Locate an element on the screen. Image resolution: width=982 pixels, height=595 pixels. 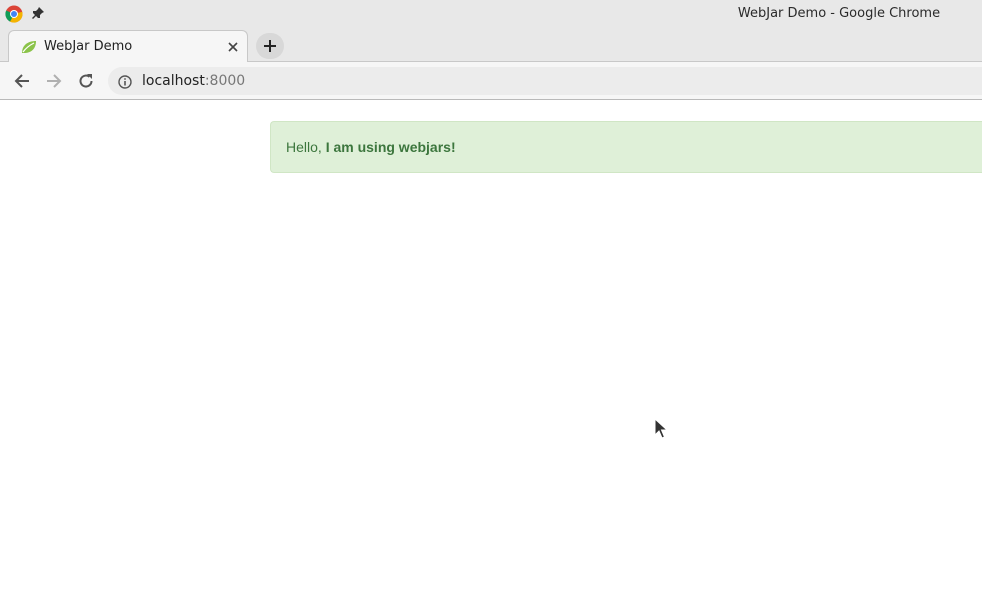
url-host: localhost is located at coordinates (173, 81).